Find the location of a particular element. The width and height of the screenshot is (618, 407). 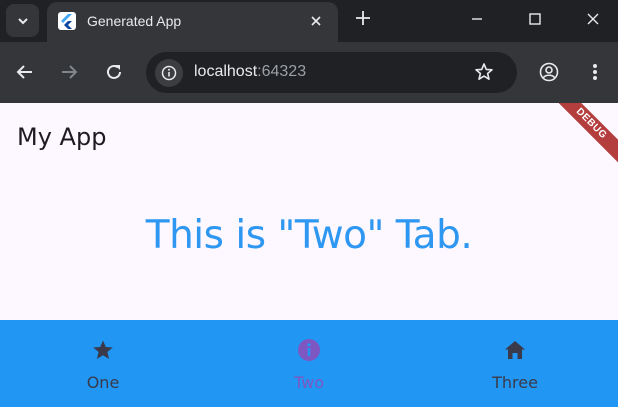

info-icon is located at coordinates (309, 350).